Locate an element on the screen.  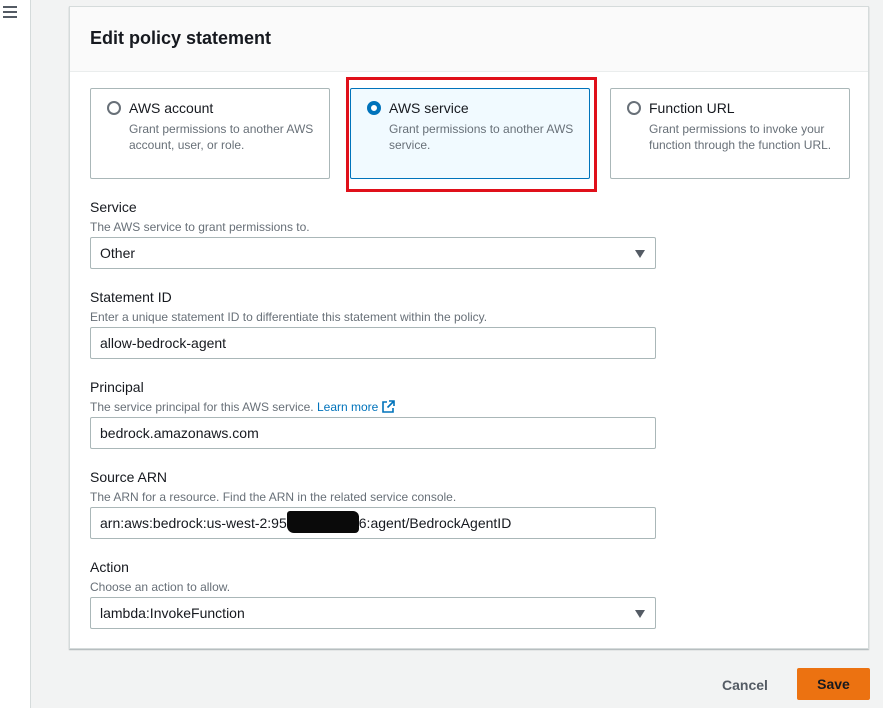
arn-suffix: 6:agent/BedrockAgentID is located at coordinates (435, 523).